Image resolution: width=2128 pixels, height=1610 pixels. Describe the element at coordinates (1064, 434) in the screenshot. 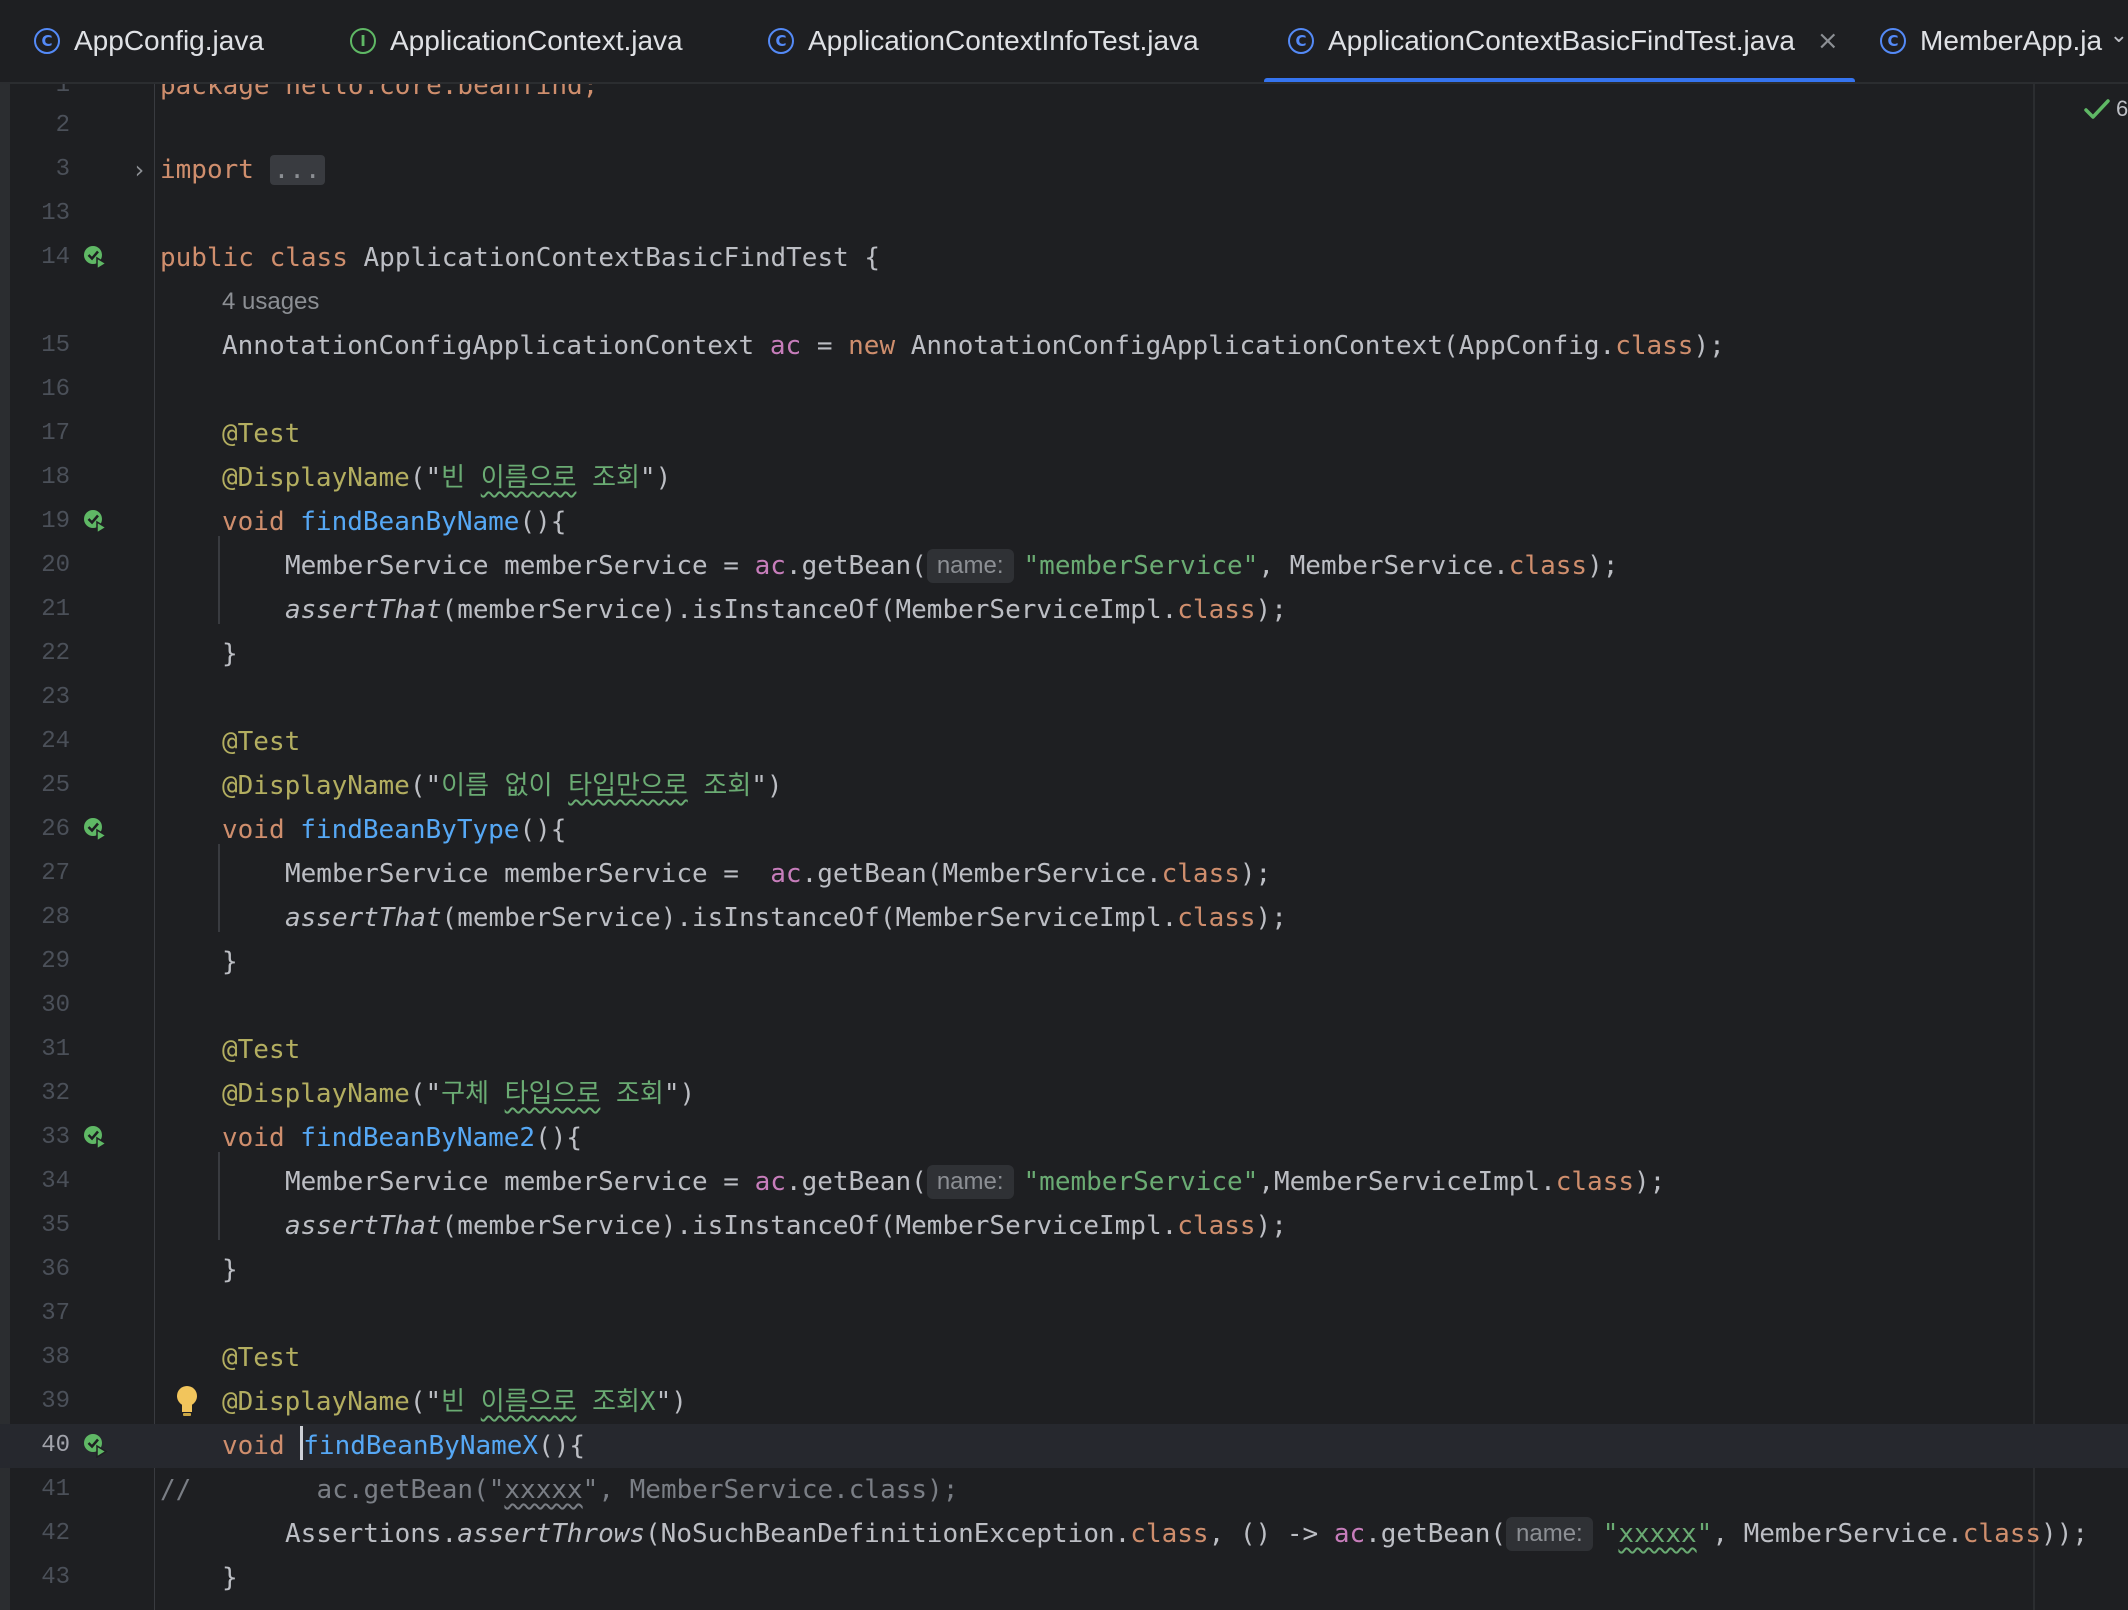

I see `code-line: 17 @Test` at that location.